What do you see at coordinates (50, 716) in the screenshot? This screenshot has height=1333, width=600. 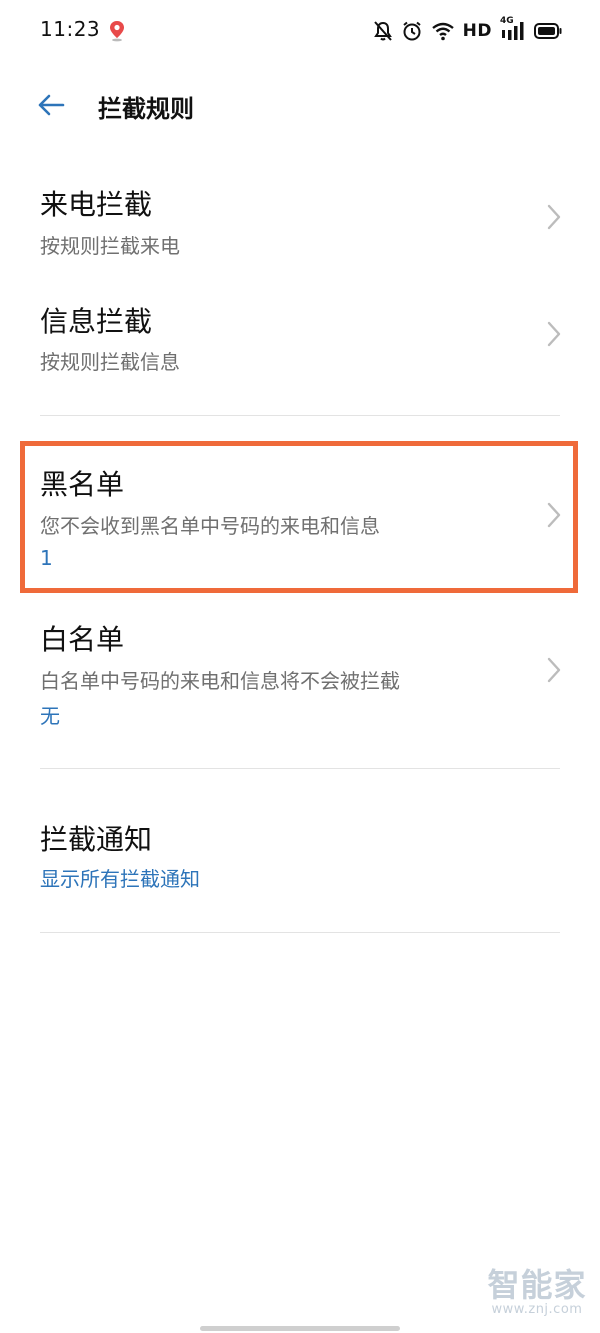 I see `whitelist-count: 无` at bounding box center [50, 716].